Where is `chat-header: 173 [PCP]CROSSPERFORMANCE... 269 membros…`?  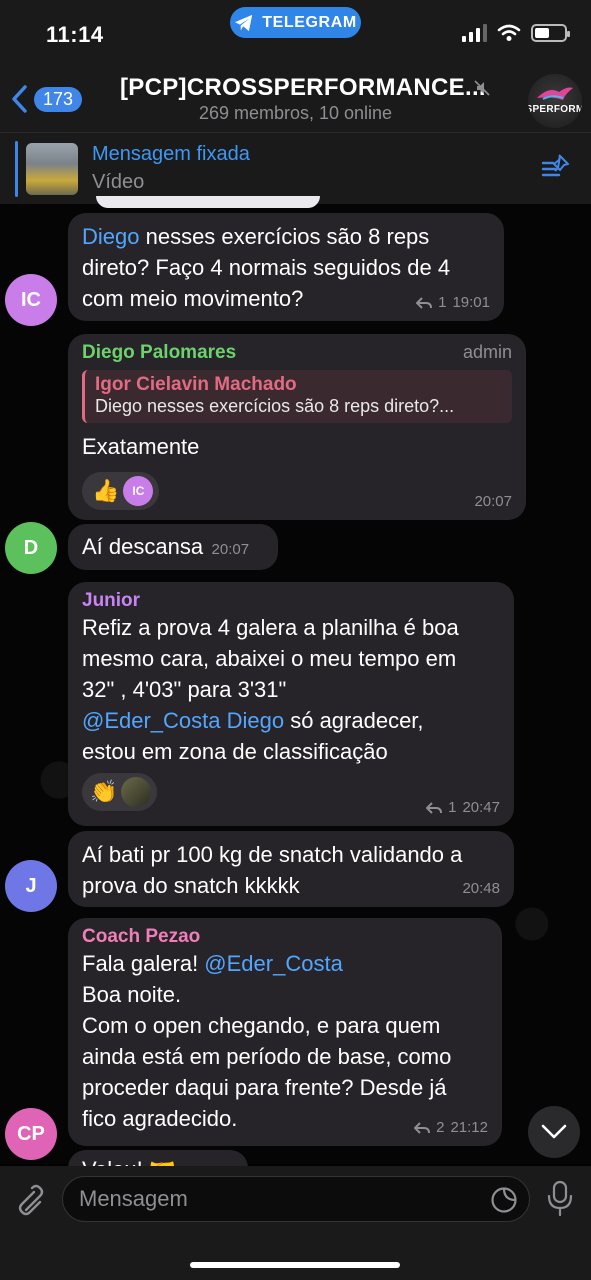 chat-header: 173 [PCP]CROSSPERFORMANCE... 269 membros… is located at coordinates (295, 94).